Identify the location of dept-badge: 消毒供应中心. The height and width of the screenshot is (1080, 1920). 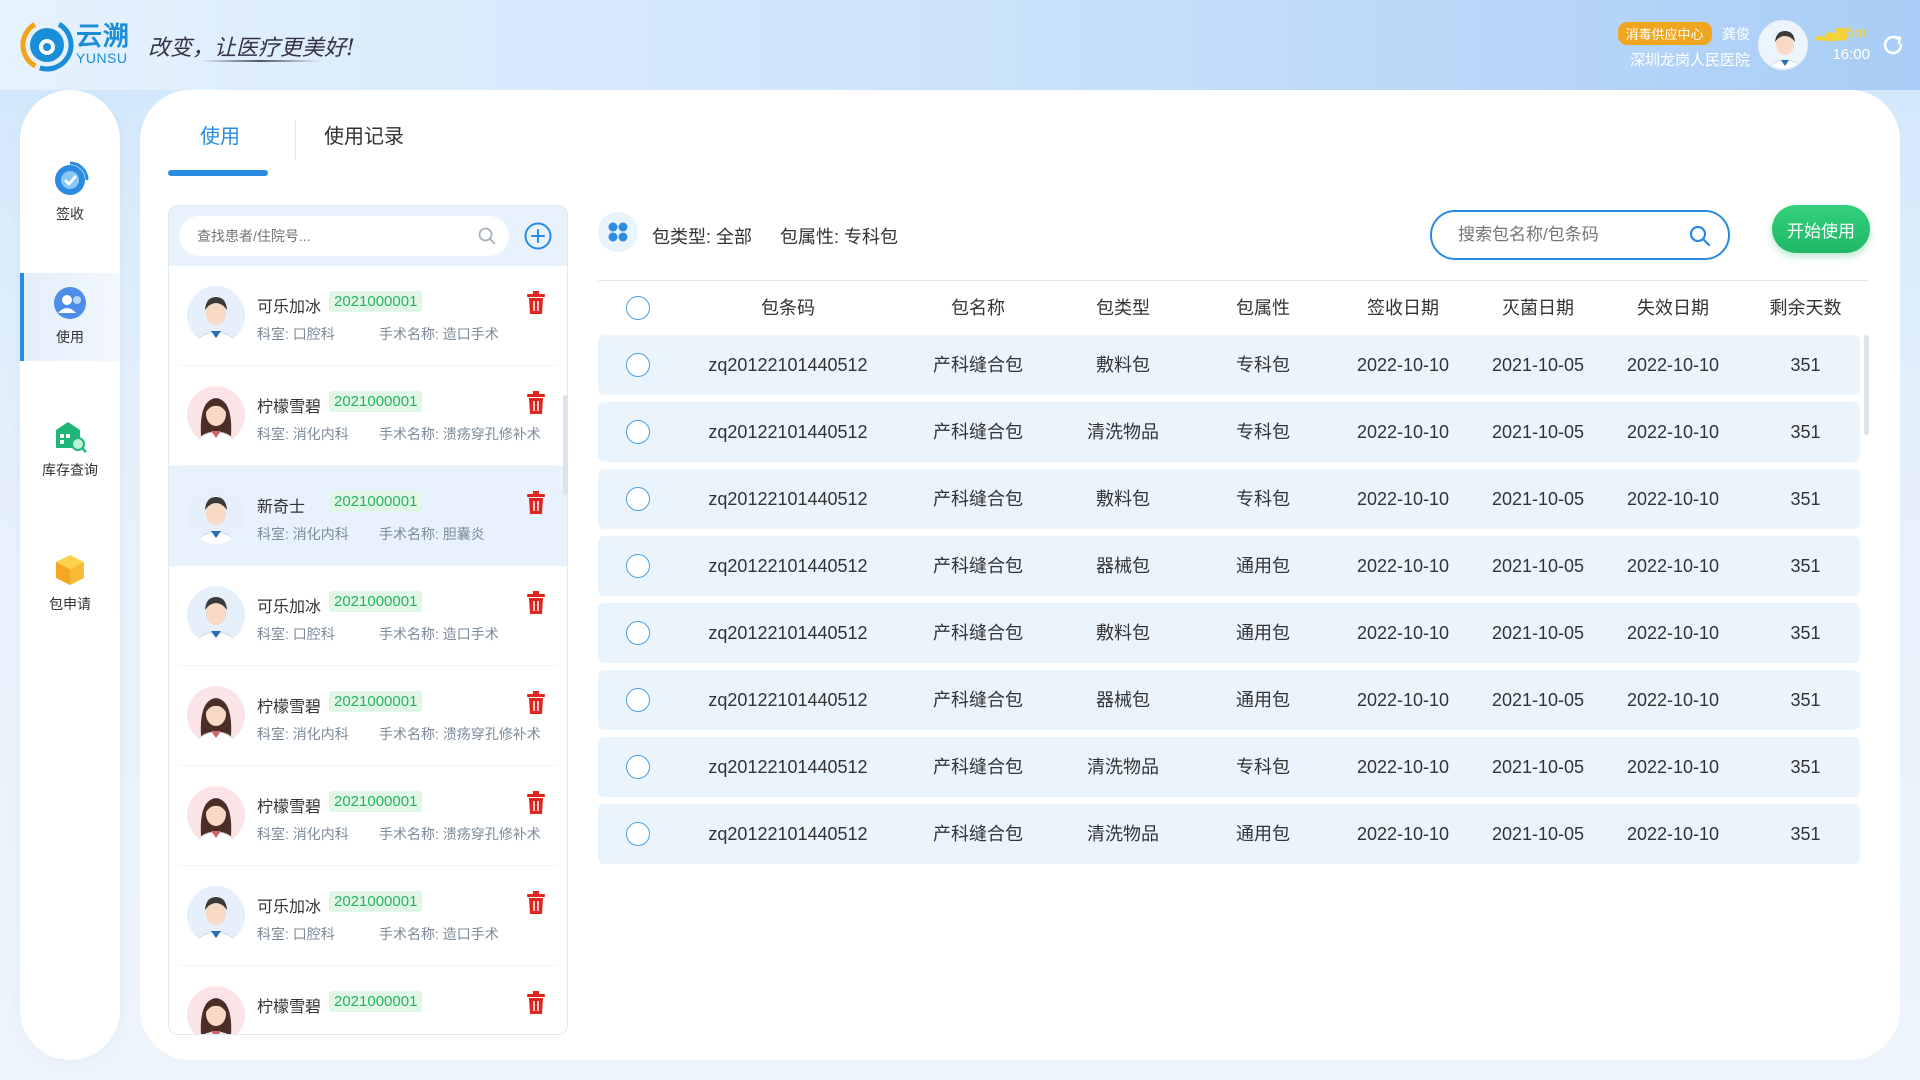
(1664, 33).